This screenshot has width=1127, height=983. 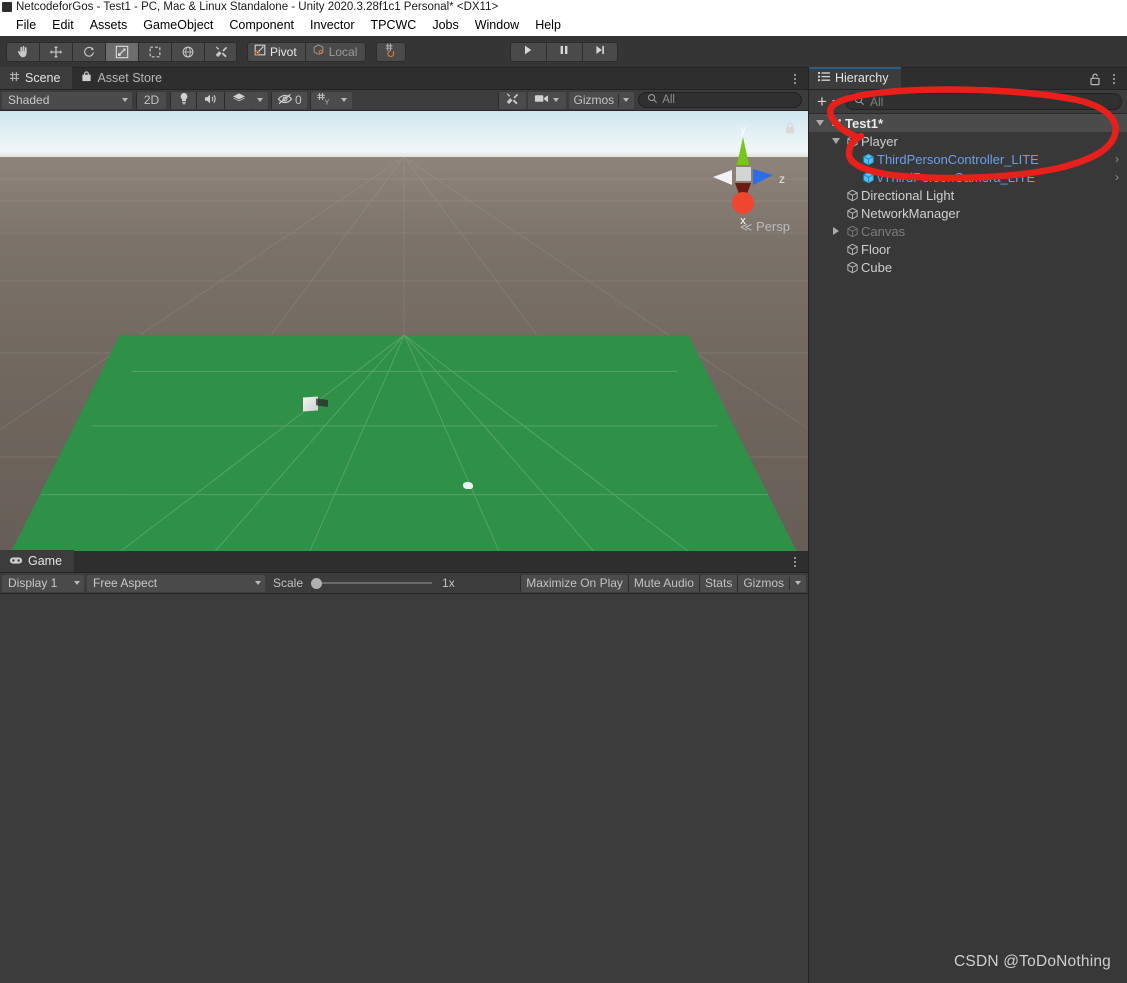 What do you see at coordinates (88, 51) in the screenshot?
I see `rotate-tool-button` at bounding box center [88, 51].